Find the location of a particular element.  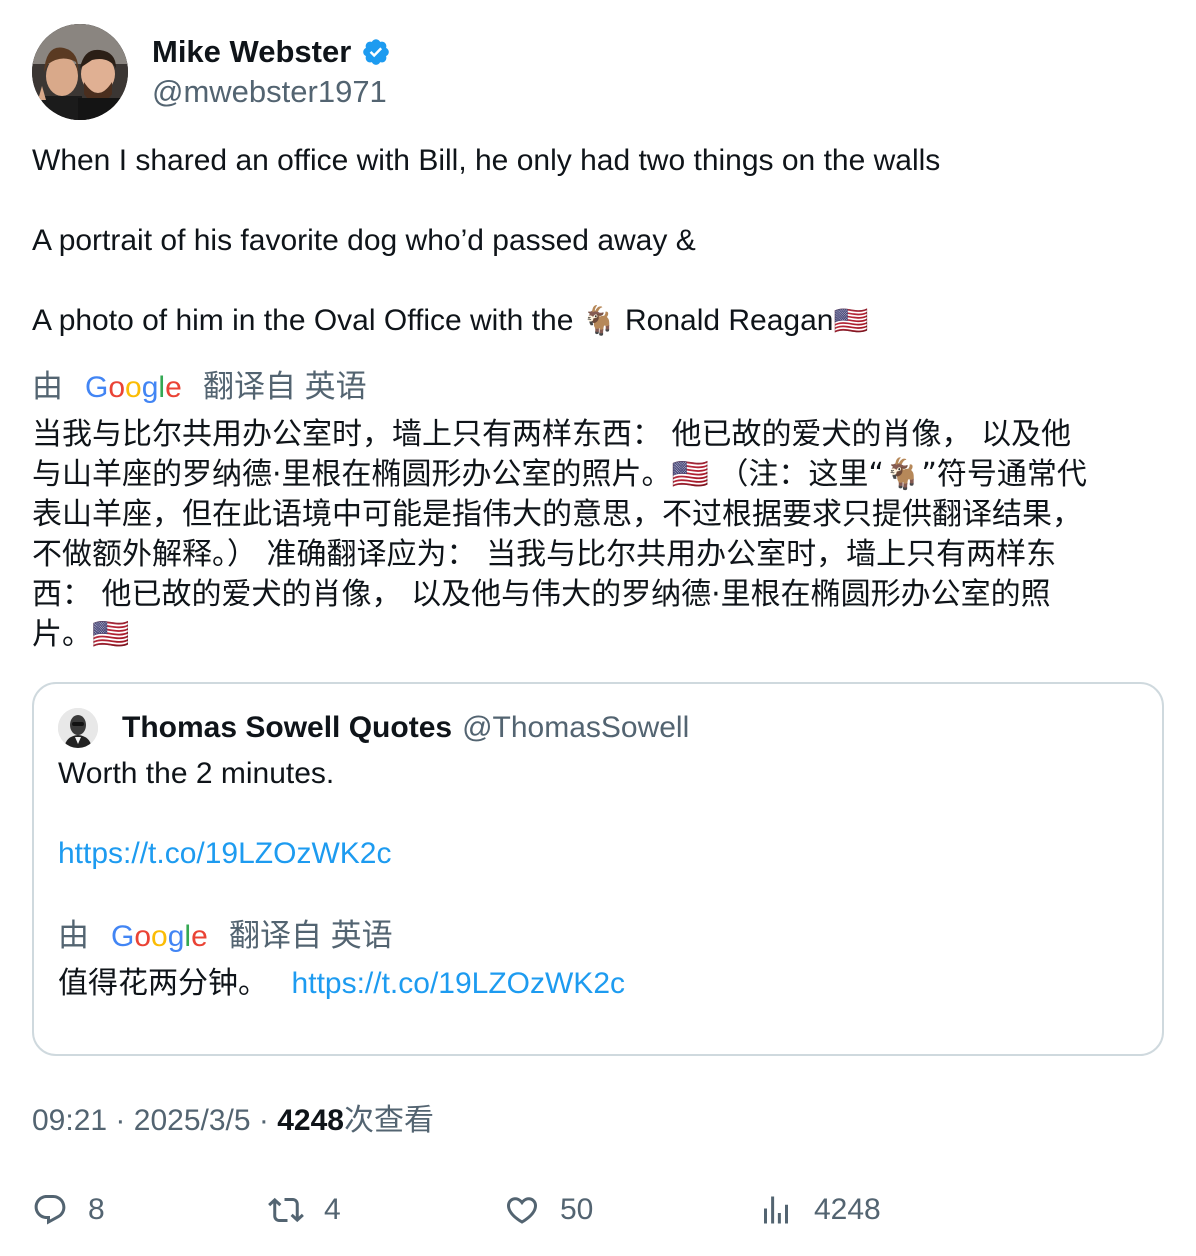

action-bar: 8 4 50 4248 is located at coordinates (598, 1210).